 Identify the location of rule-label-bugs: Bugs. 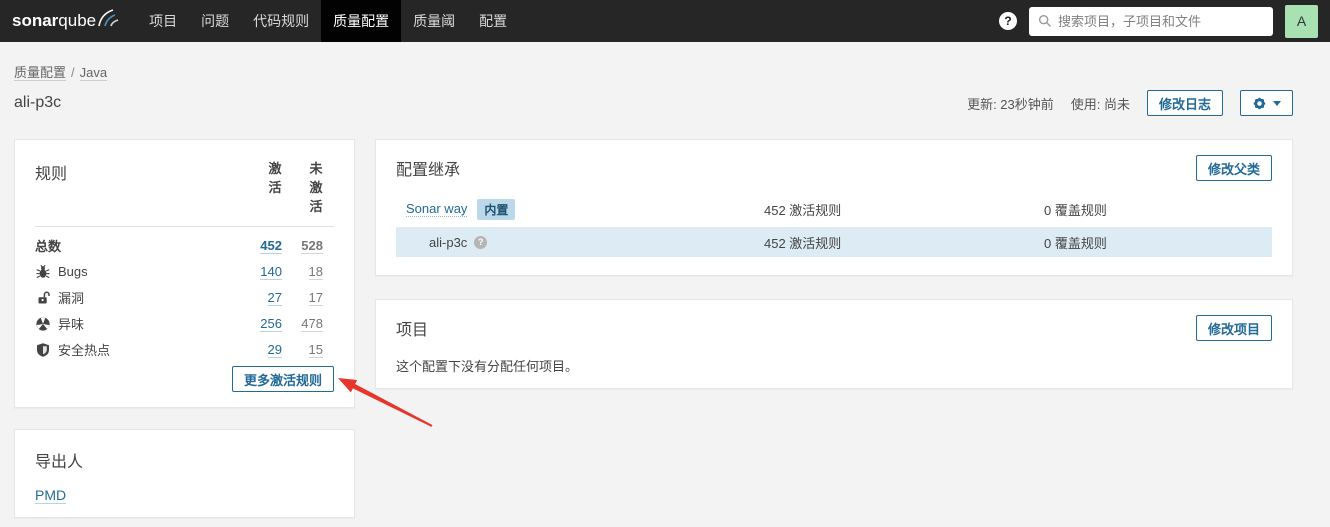
(73, 272).